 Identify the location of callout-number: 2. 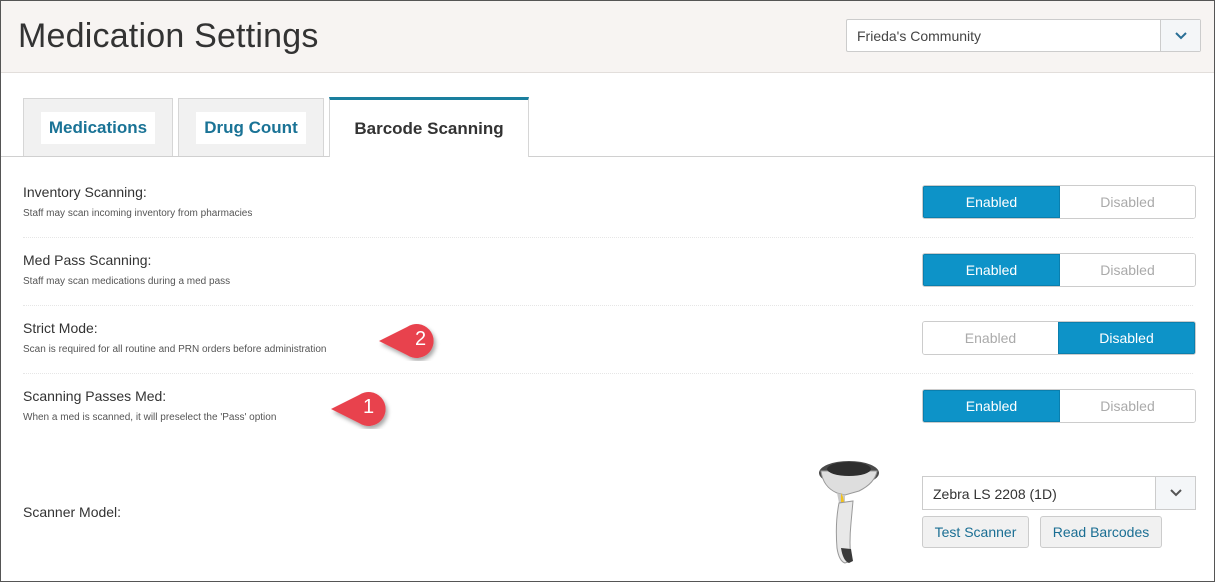
(421, 339).